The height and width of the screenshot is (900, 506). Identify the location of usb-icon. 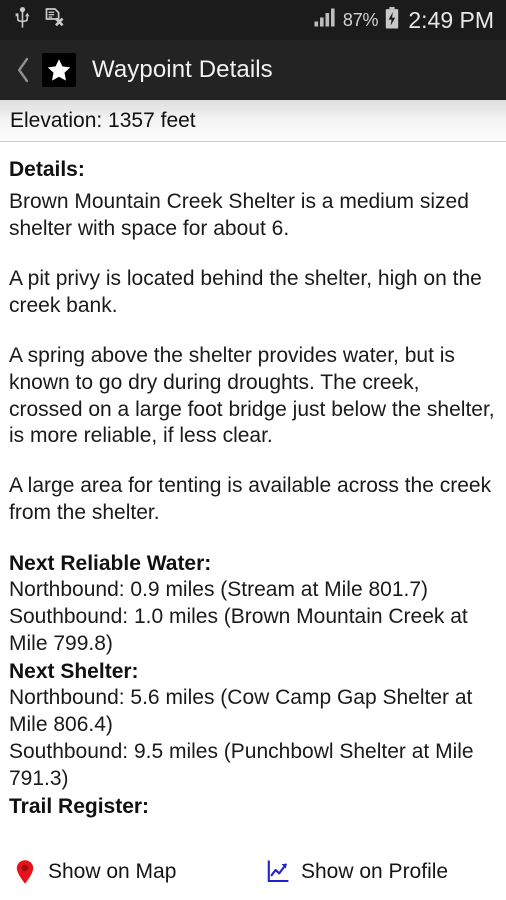
(22, 20).